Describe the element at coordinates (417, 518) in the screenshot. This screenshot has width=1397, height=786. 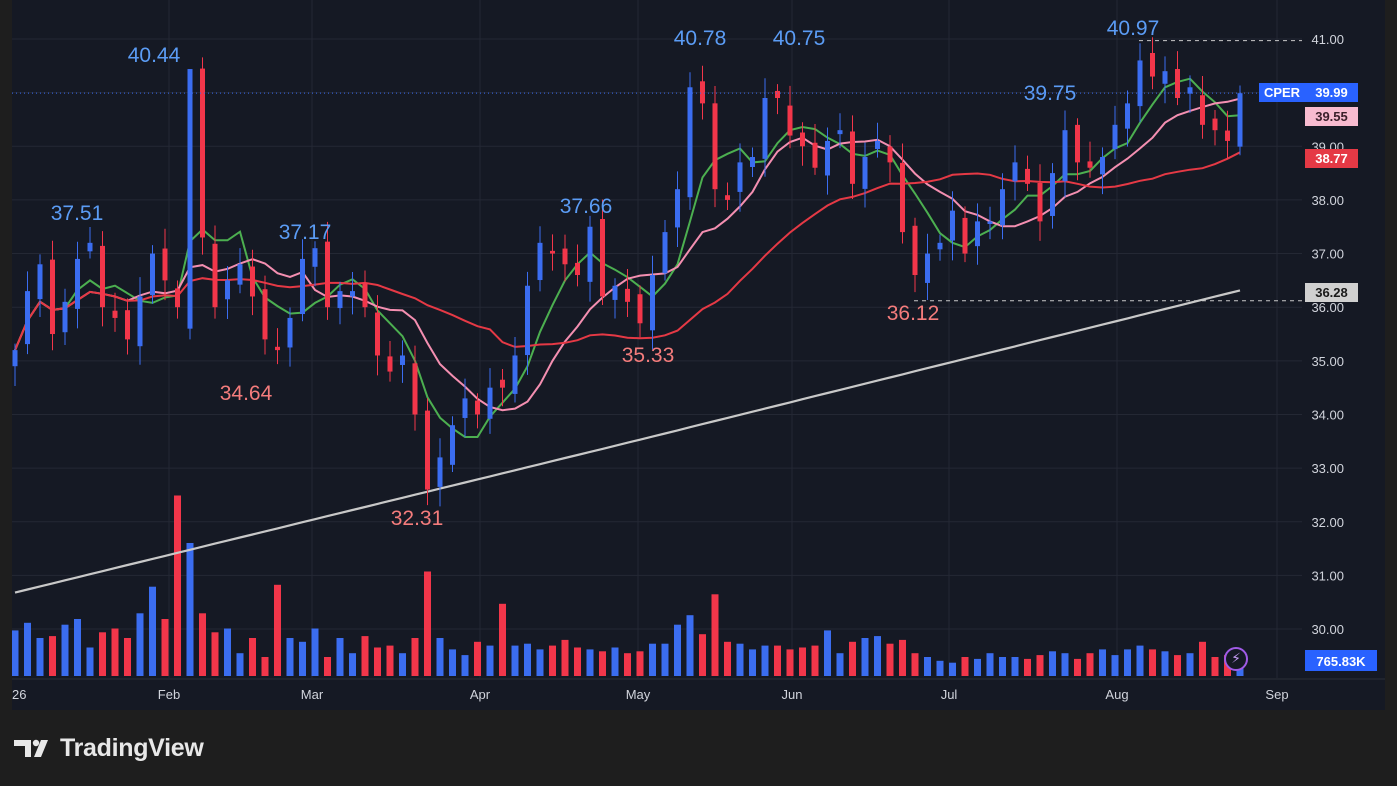
I see `annotation-low: 32.31` at that location.